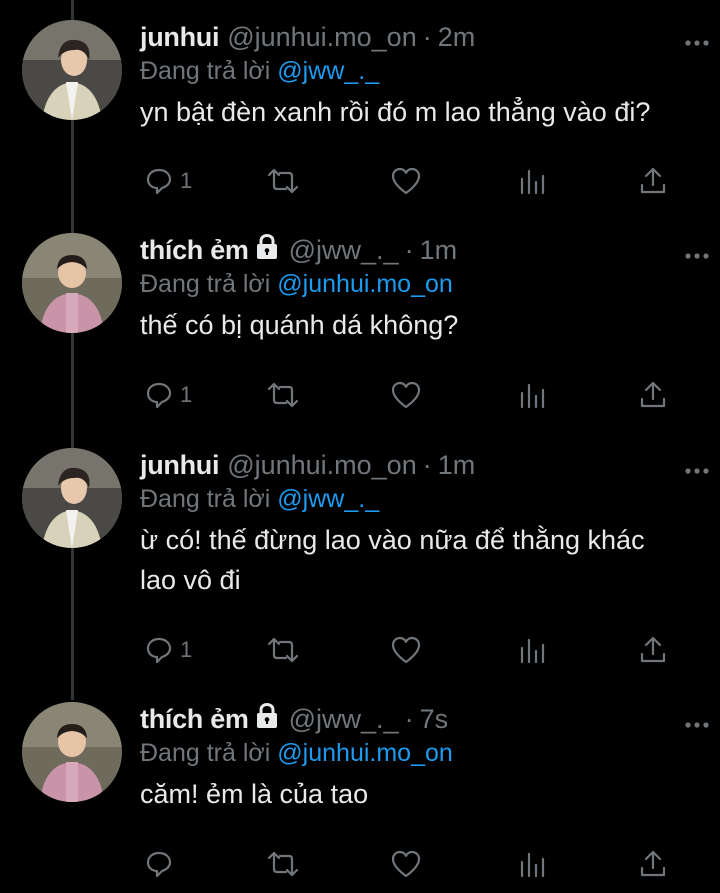 The image size is (720, 893). What do you see at coordinates (254, 794) in the screenshot?
I see `tweet-text: căm! ẻm là của tao` at bounding box center [254, 794].